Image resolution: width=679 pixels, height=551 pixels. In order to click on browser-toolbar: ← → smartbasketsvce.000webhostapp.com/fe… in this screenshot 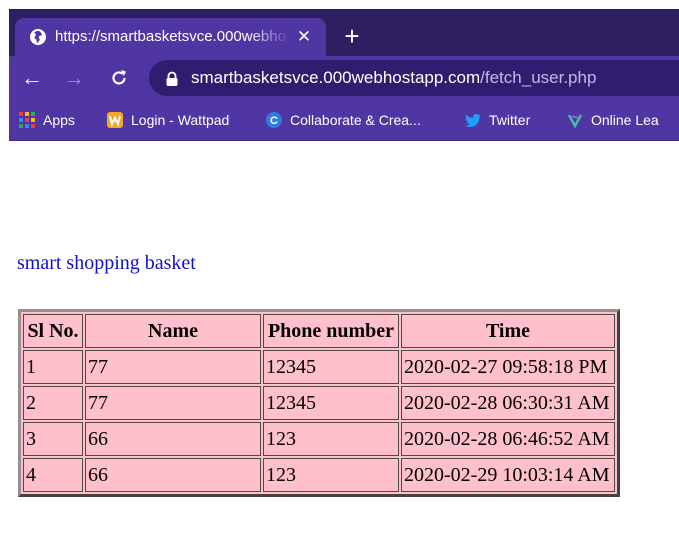, I will do `click(344, 78)`.